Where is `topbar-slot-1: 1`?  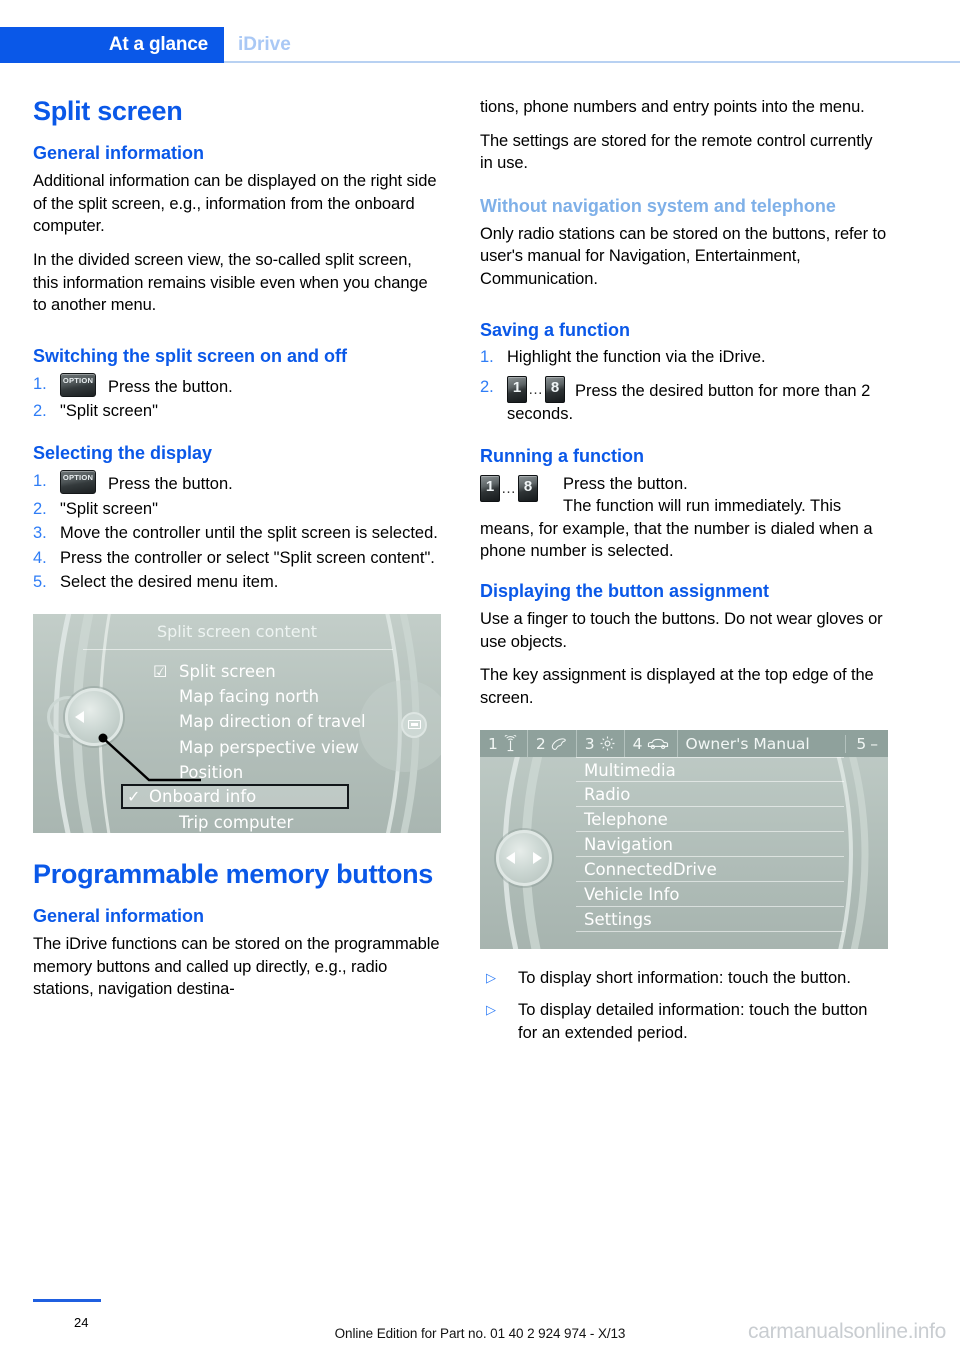 topbar-slot-1: 1 is located at coordinates (504, 744).